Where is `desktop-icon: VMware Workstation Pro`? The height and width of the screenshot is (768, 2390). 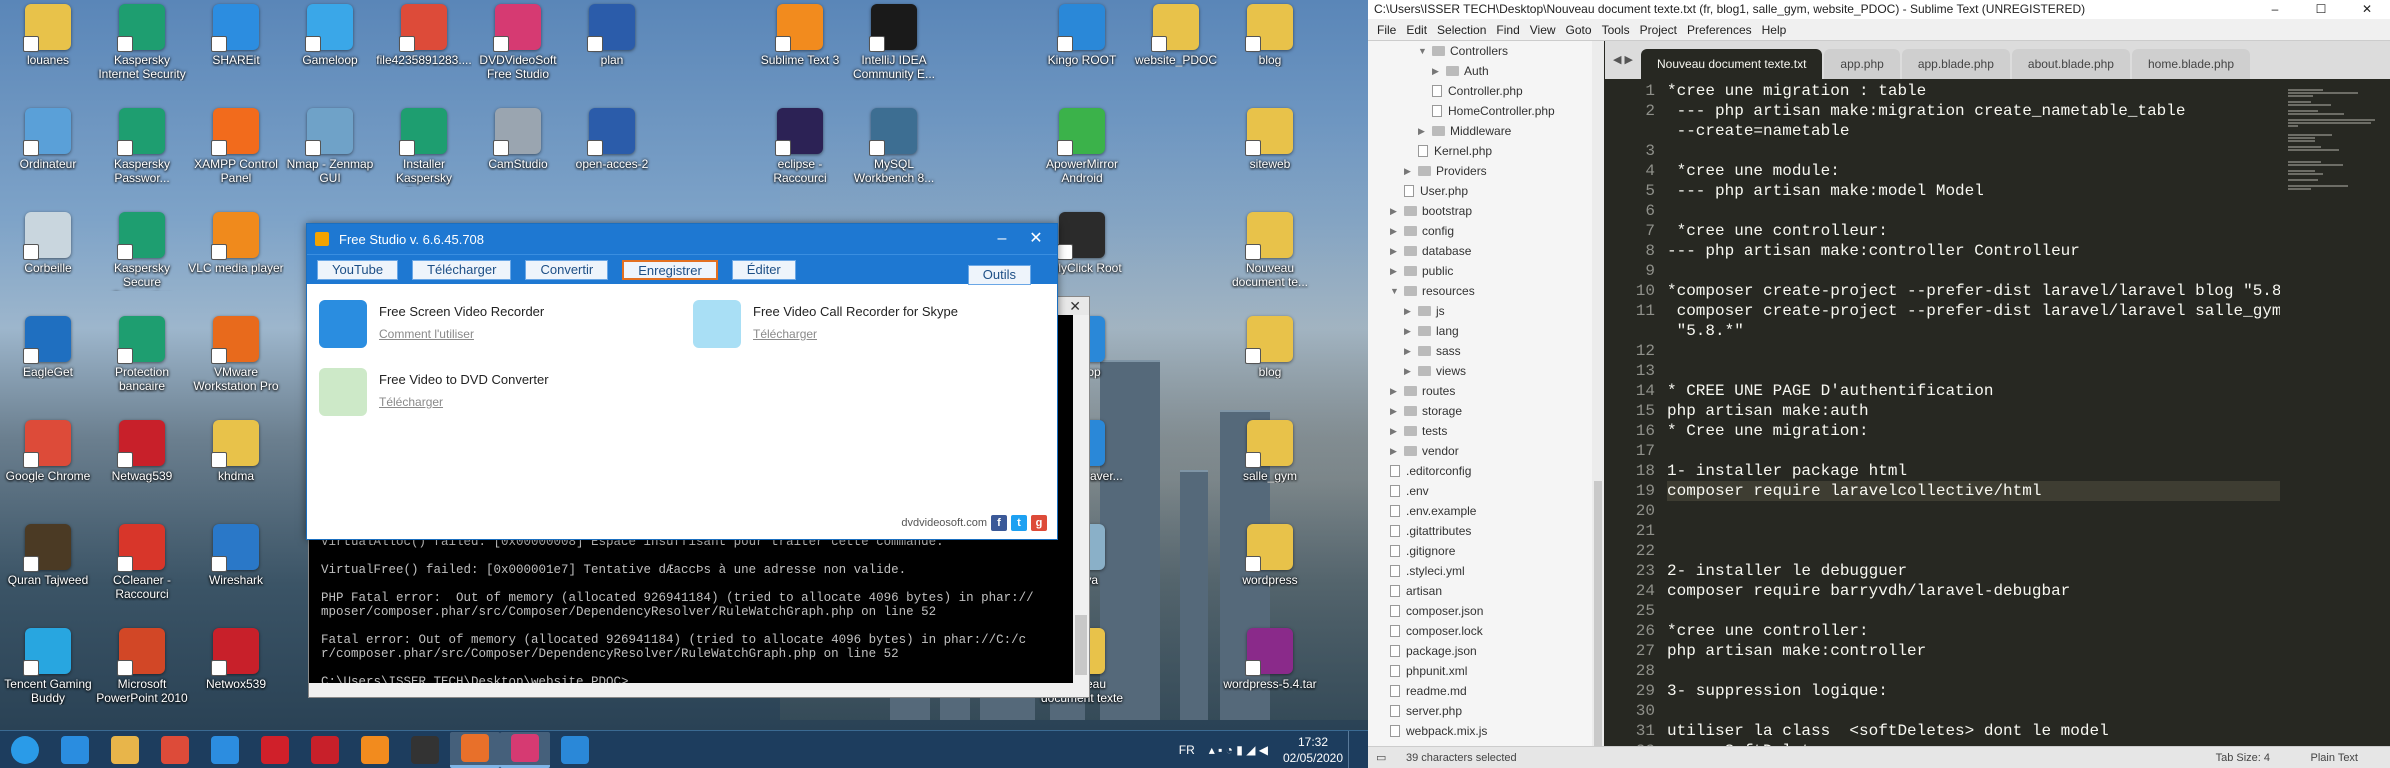 desktop-icon: VMware Workstation Pro is located at coordinates (236, 352).